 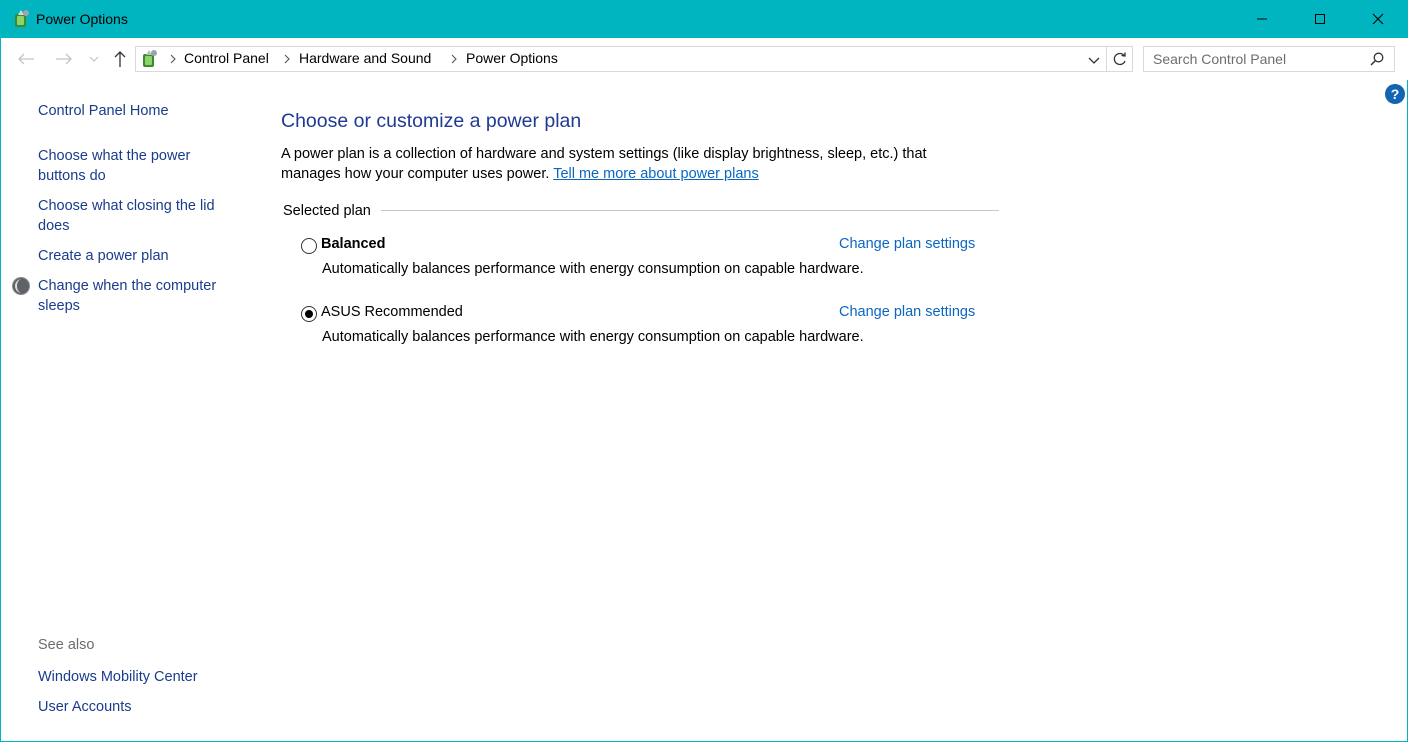 I want to click on selected-plan-label: Selected plan, so click(x=331, y=211).